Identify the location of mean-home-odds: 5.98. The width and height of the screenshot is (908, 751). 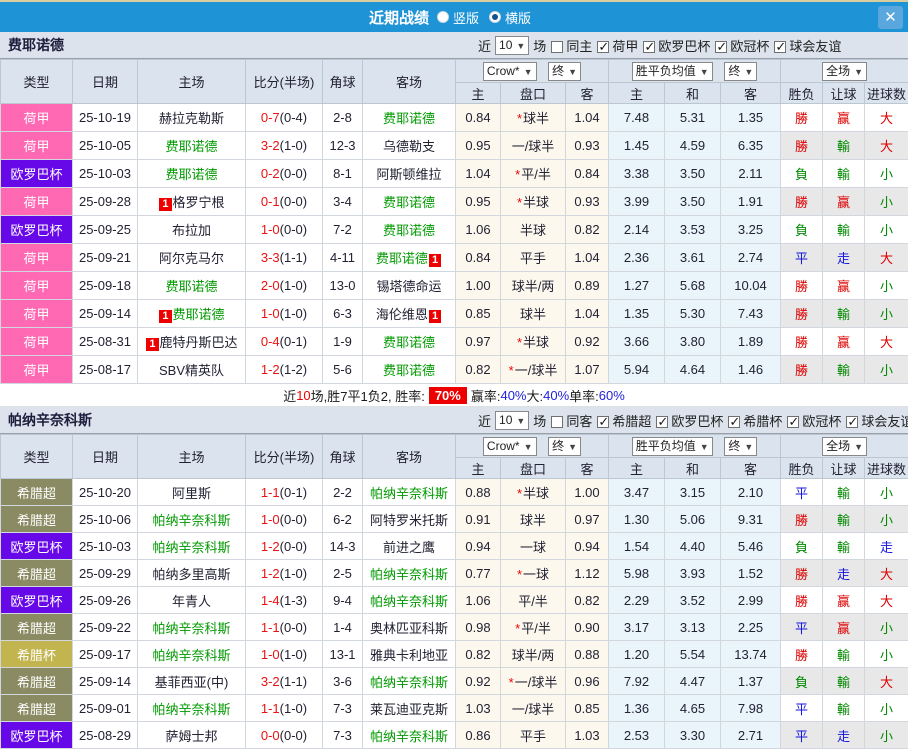
(636, 573).